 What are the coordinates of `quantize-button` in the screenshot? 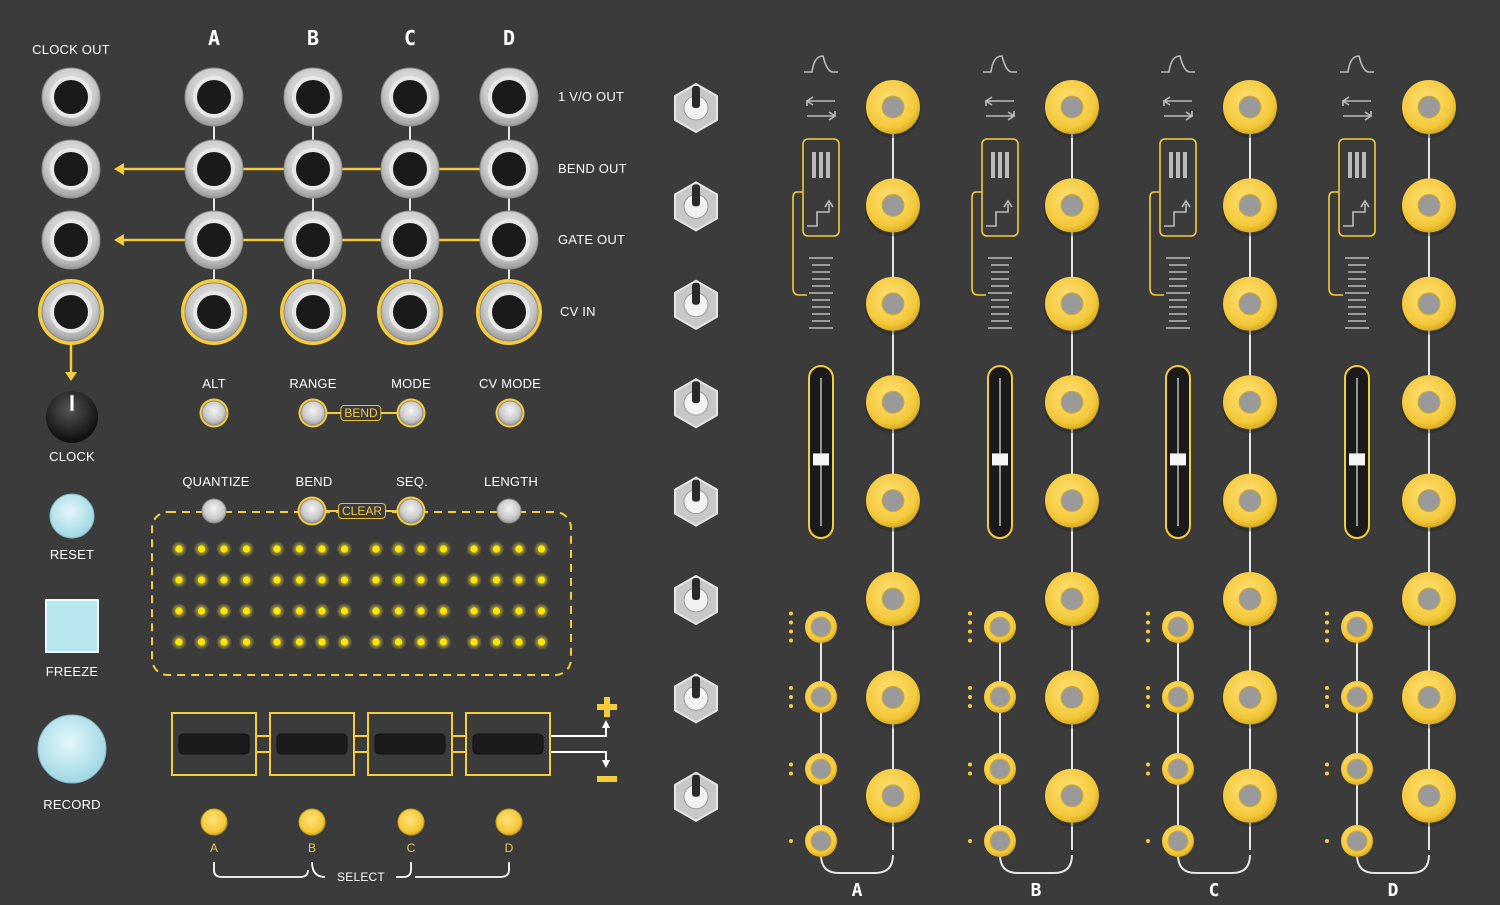 It's located at (214, 511).